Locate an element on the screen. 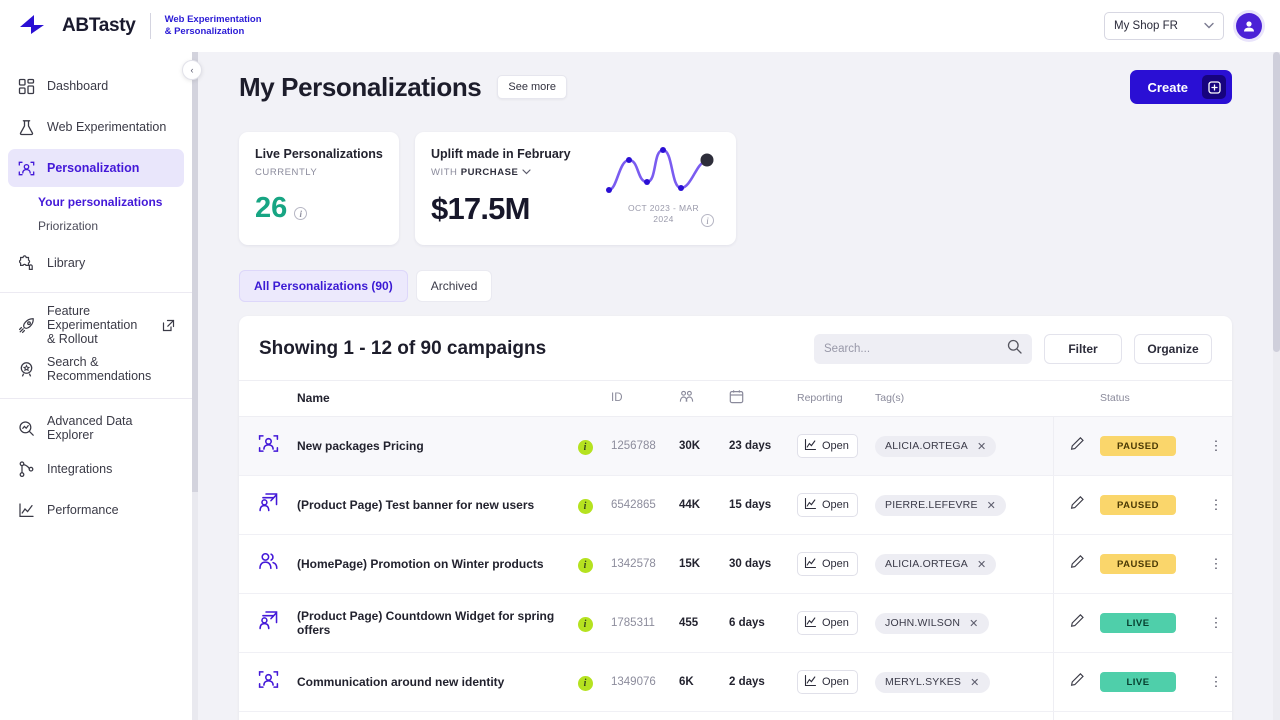 This screenshot has height=720, width=1280. row-badge-cell: i is located at coordinates (585, 623).